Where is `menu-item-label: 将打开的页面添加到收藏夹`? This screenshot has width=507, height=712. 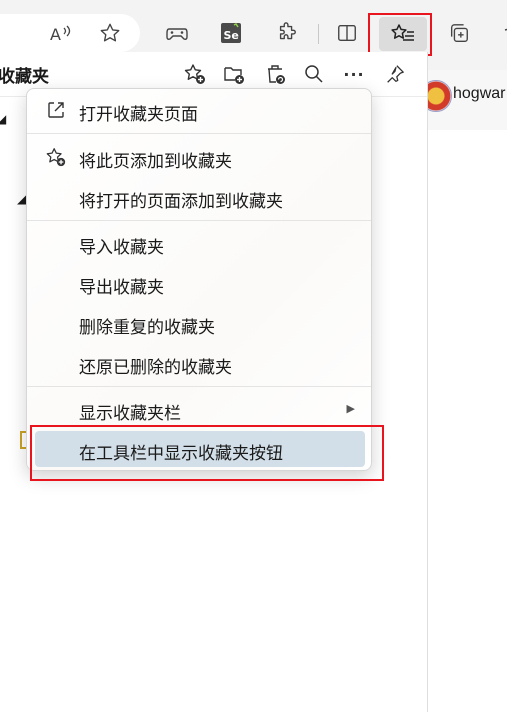 menu-item-label: 将打开的页面添加到收藏夹 is located at coordinates (181, 202).